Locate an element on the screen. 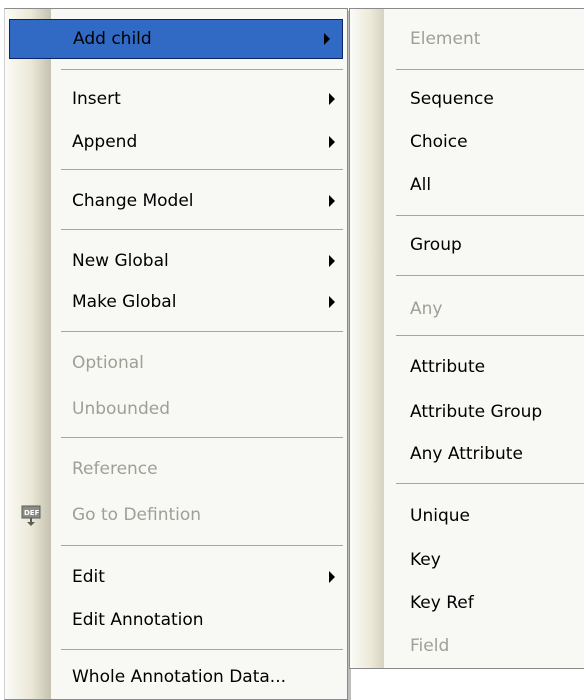 This screenshot has width=584, height=700. menu-item-edit: Edit is located at coordinates (176, 577).